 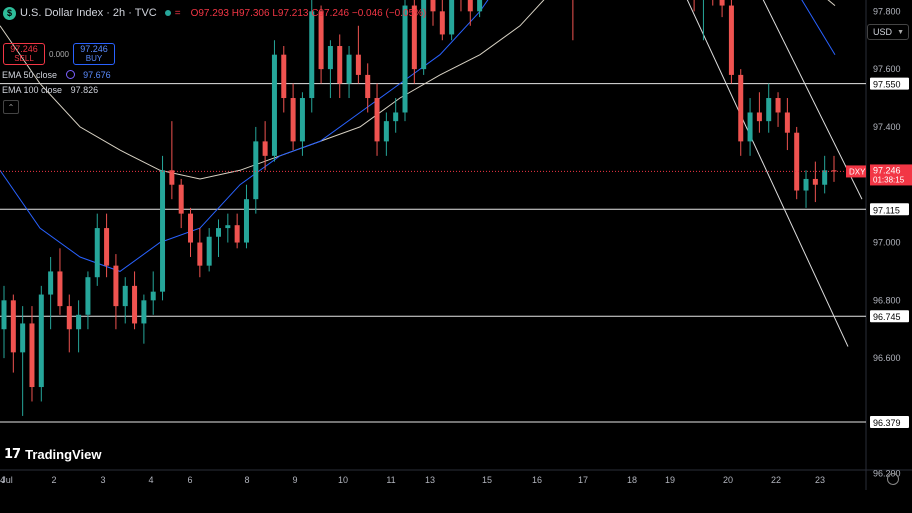 I want to click on ema100-value: 97.826, so click(x=84, y=90).